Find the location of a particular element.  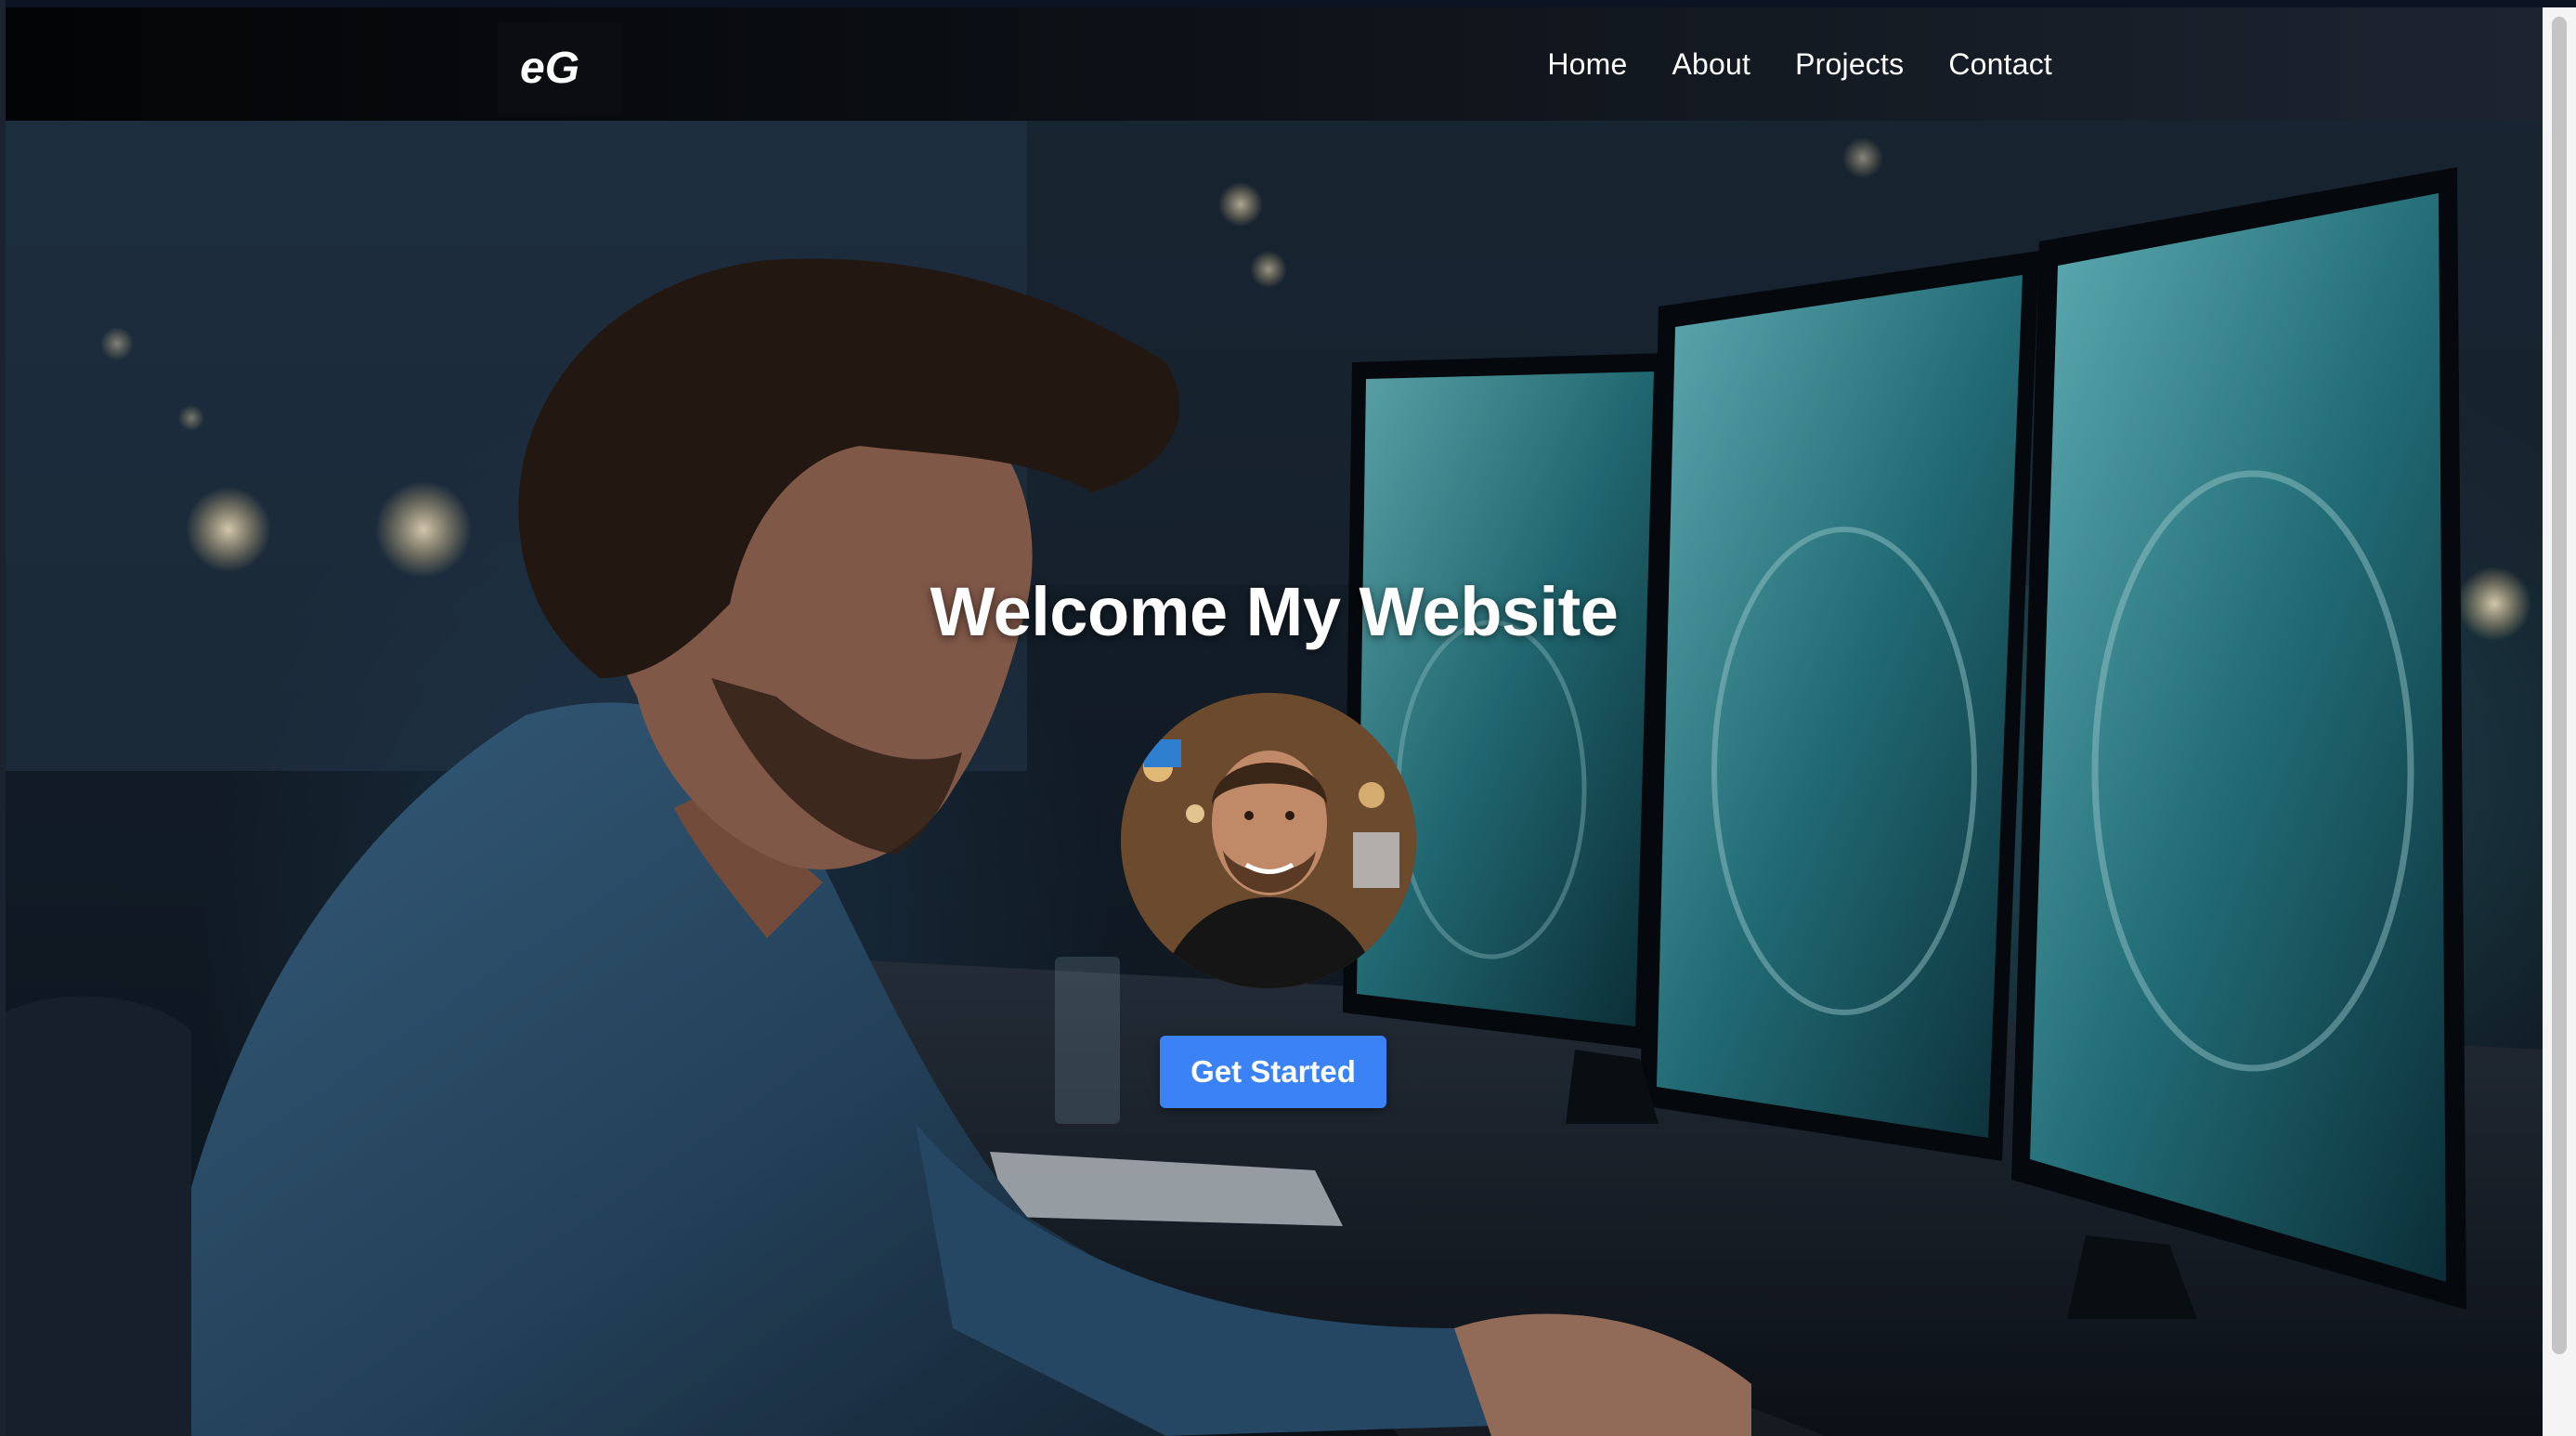

profile-avatar is located at coordinates (1268, 840).